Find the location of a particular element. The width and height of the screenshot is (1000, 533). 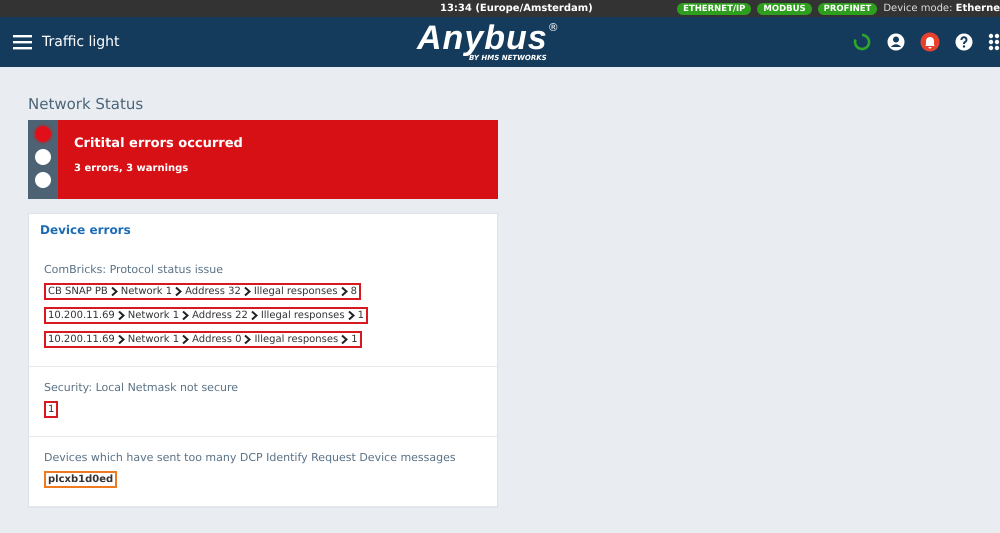

protocol-badge: ETHERNET/IP is located at coordinates (714, 8).